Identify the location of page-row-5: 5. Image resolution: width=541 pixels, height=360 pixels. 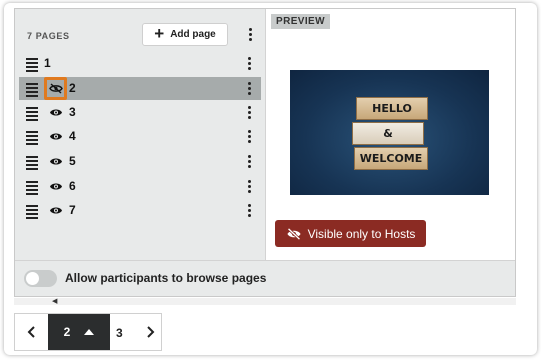
(140, 161).